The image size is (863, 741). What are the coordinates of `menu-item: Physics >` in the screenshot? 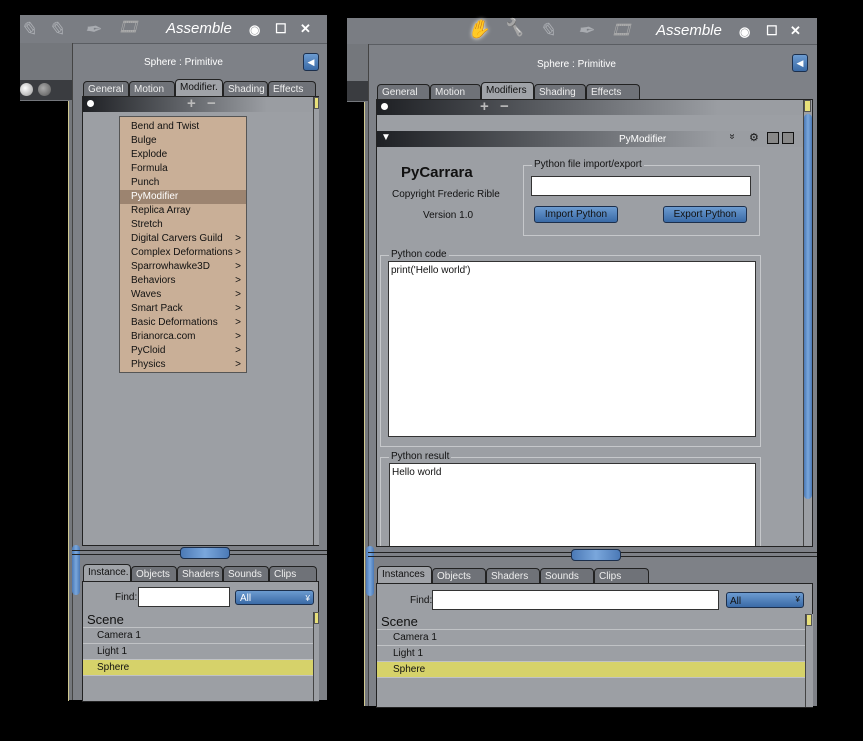 It's located at (183, 365).